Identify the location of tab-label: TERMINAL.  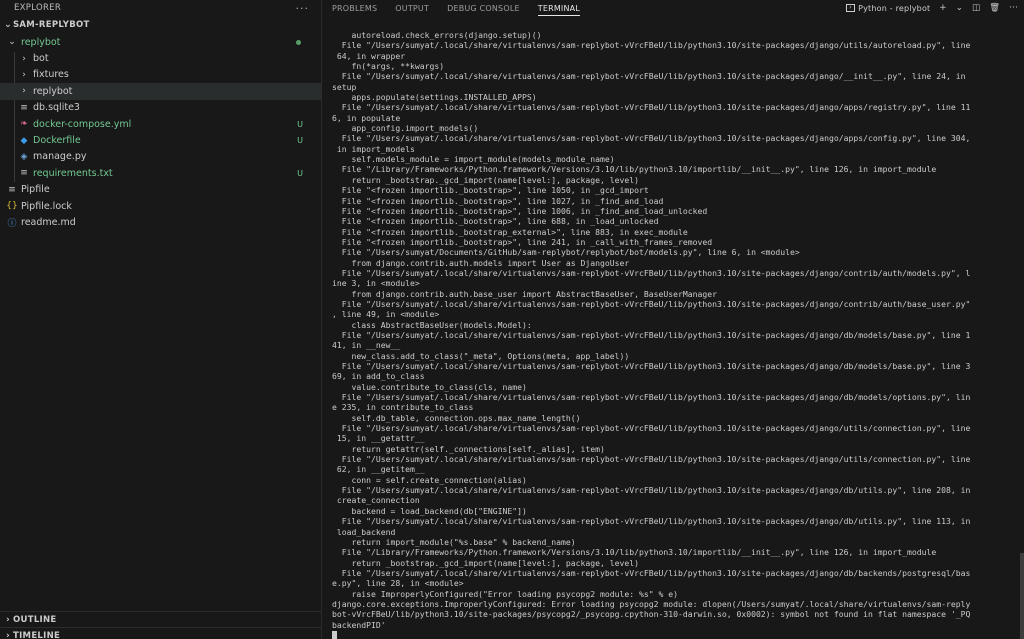
(559, 8).